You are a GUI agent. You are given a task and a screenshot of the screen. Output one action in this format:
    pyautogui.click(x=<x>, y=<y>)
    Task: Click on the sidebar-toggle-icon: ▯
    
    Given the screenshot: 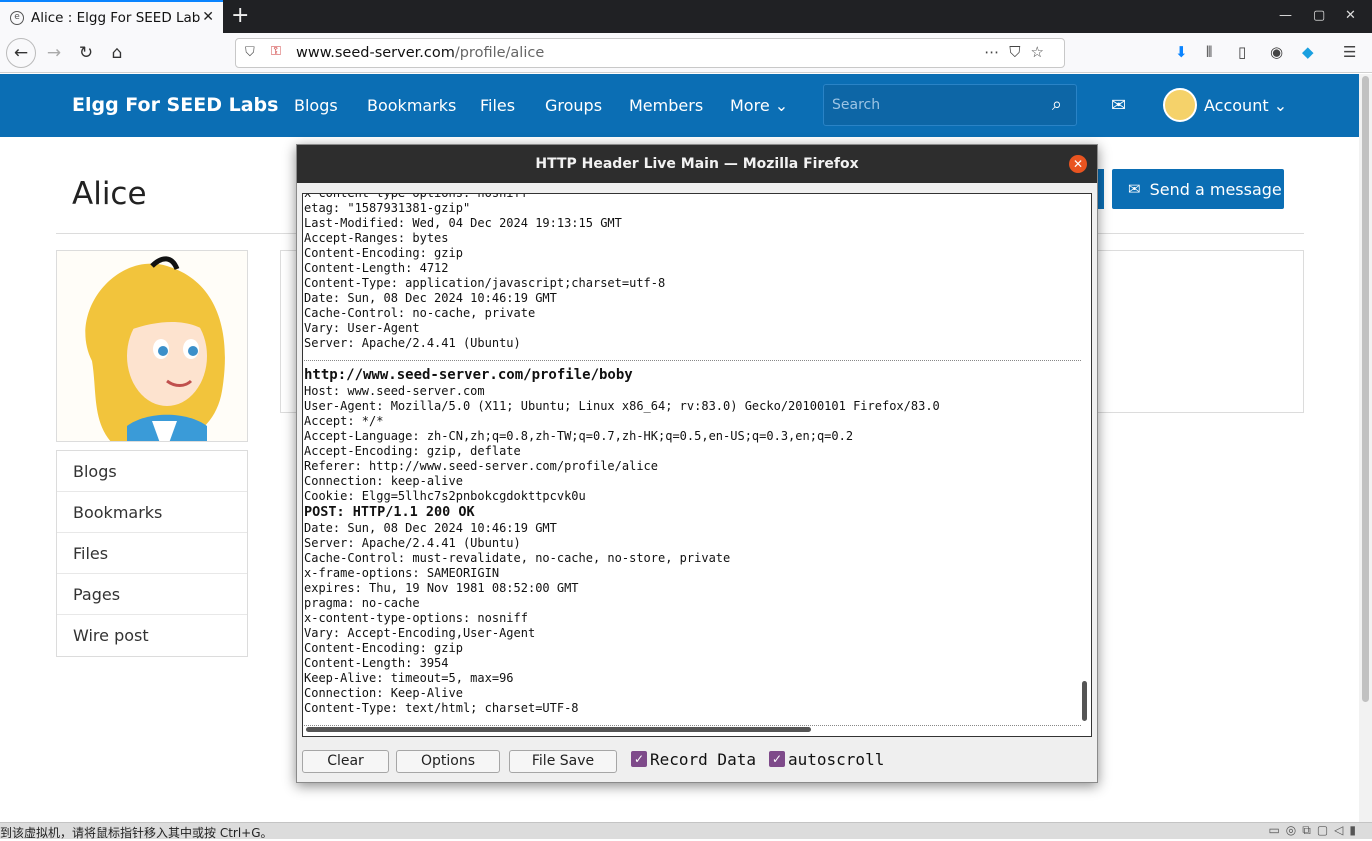 What is the action you would take?
    pyautogui.click(x=1242, y=52)
    